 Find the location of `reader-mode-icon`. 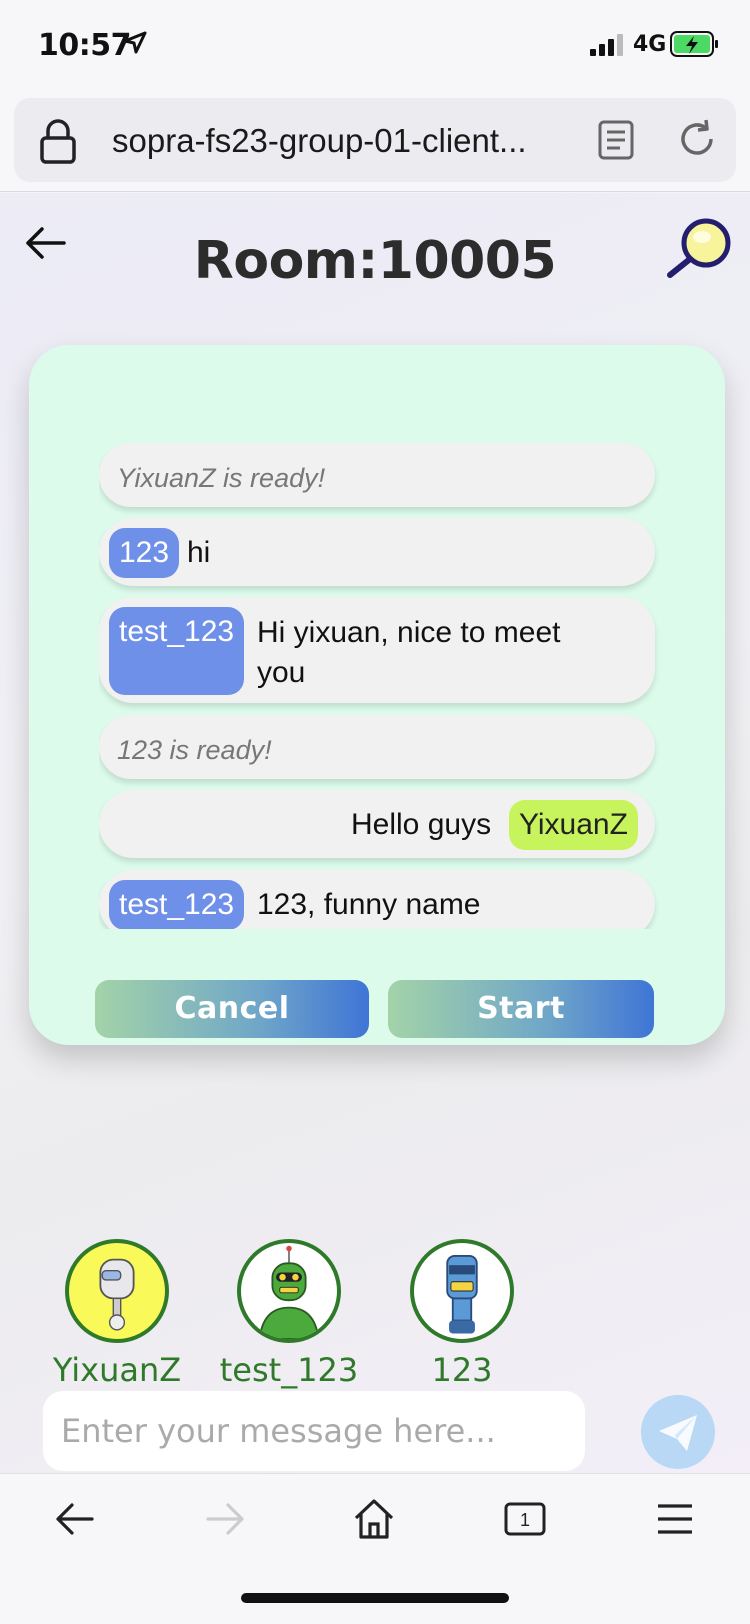

reader-mode-icon is located at coordinates (616, 140).